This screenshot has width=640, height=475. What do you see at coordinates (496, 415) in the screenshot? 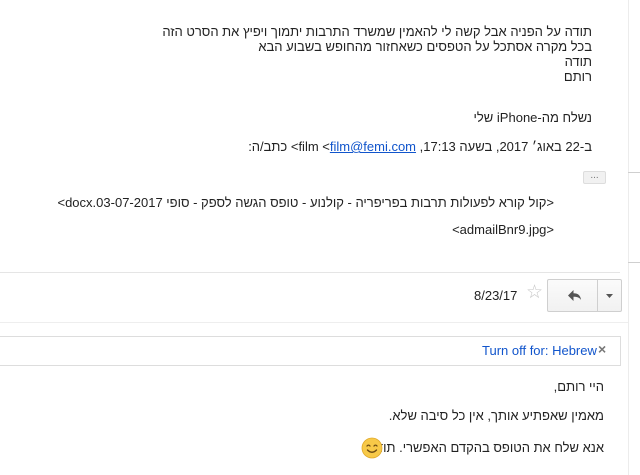
I see `body-line: מאמין שאפתיע אותך, אין כל סיבה שלא.` at bounding box center [496, 415].